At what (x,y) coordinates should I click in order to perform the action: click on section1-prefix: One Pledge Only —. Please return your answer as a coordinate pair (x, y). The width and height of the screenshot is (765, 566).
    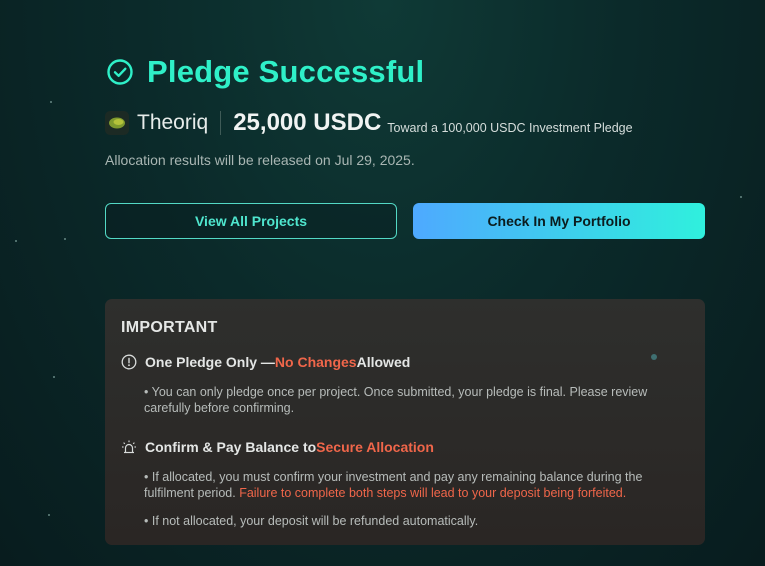
    Looking at the image, I should click on (210, 362).